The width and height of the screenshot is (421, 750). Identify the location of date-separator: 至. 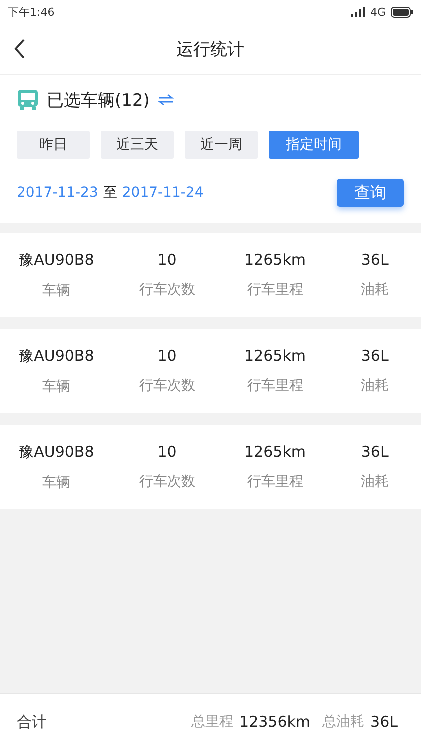
(110, 193).